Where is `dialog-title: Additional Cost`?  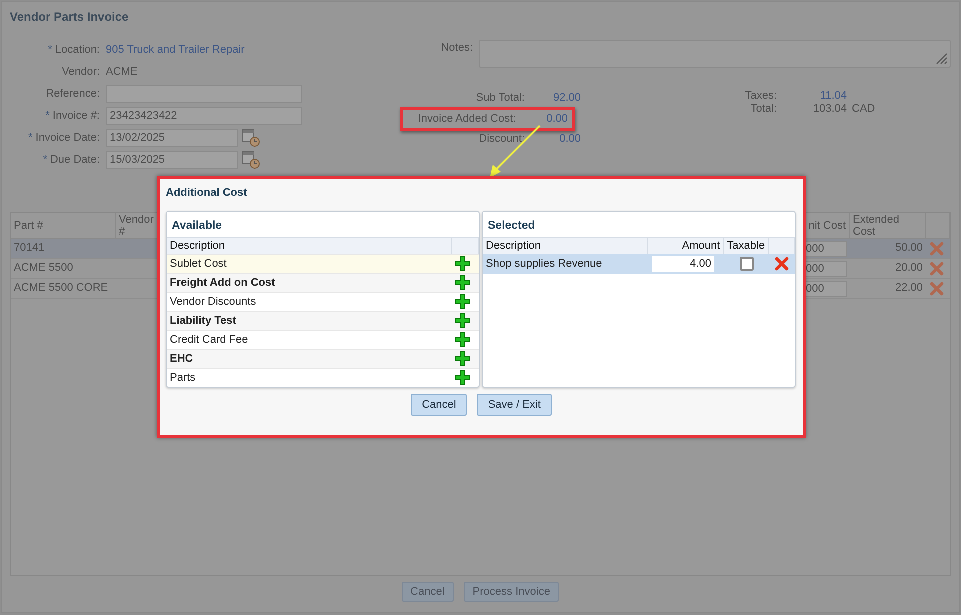 dialog-title: Additional Cost is located at coordinates (207, 193).